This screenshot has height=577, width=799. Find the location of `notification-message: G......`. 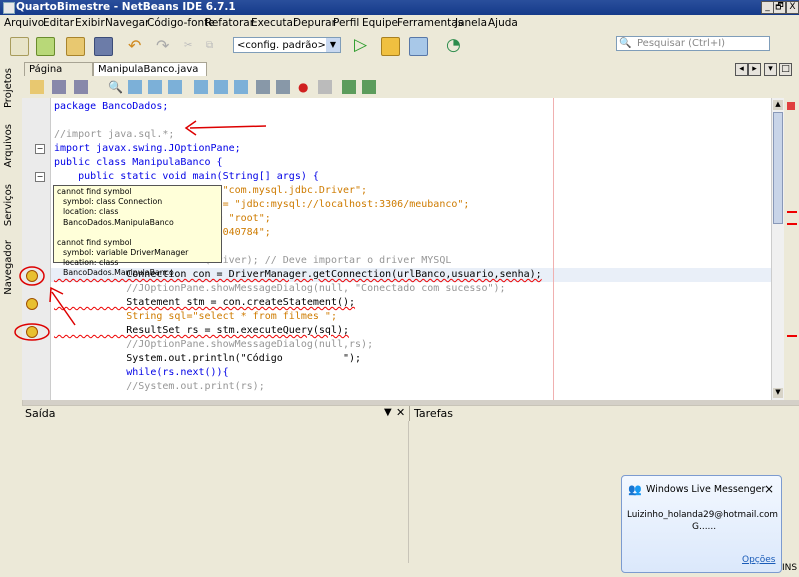

notification-message: G...... is located at coordinates (704, 527).